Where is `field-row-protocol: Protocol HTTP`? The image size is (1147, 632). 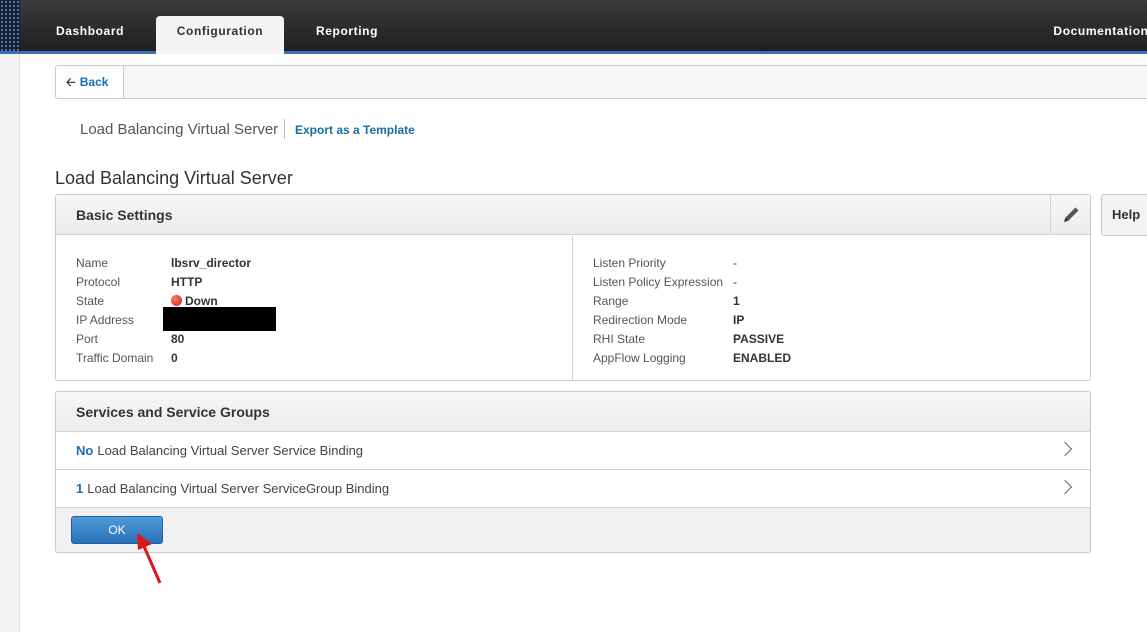 field-row-protocol: Protocol HTTP is located at coordinates (316, 282).